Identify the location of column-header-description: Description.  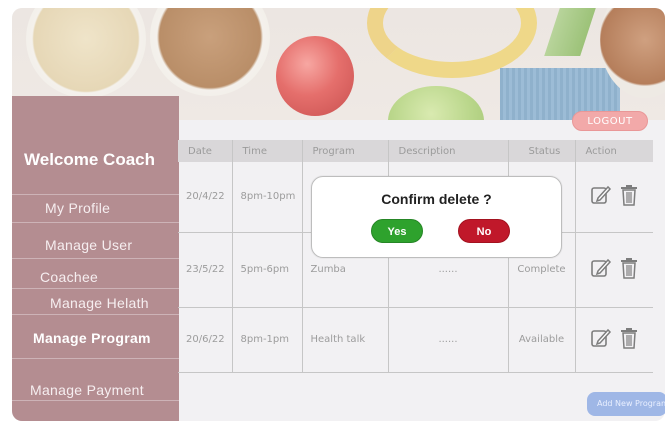
(448, 151).